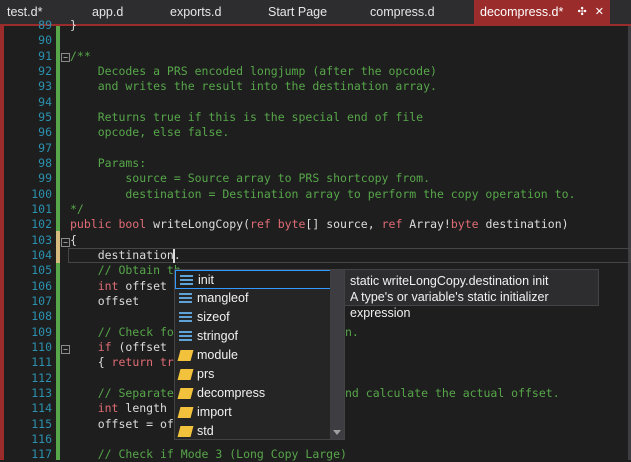  What do you see at coordinates (41, 362) in the screenshot?
I see `line-number: 111` at bounding box center [41, 362].